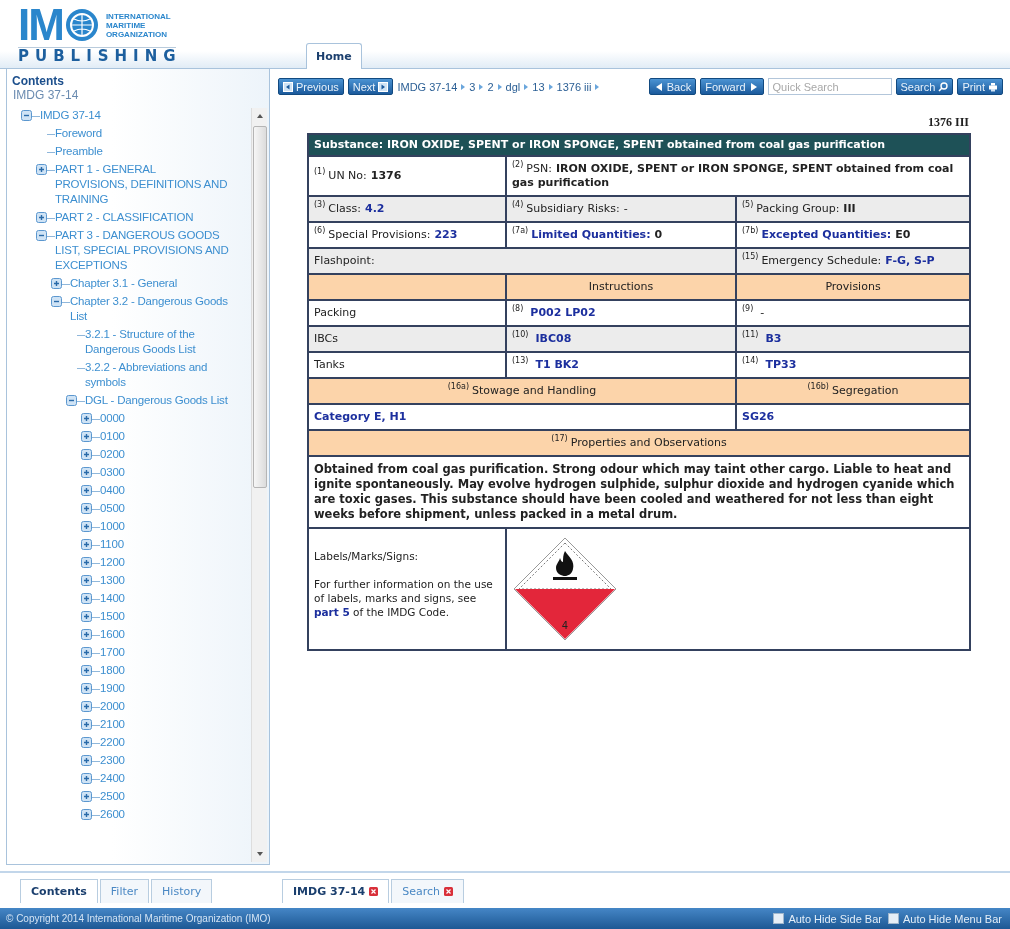 This screenshot has width=1010, height=929. I want to click on tree-item: 3.2.1 - Structure of the Dangerous Goods List, so click(157, 341).